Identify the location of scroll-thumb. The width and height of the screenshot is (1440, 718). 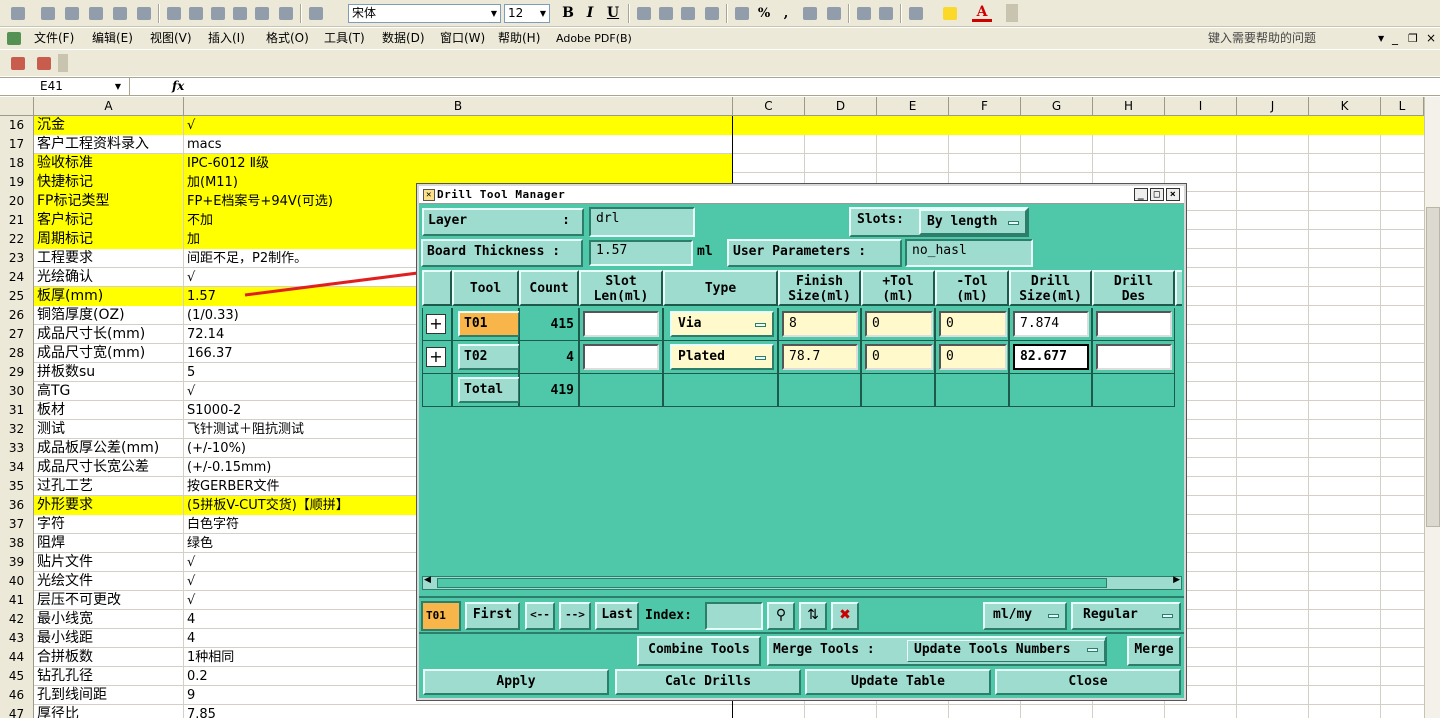
(772, 583).